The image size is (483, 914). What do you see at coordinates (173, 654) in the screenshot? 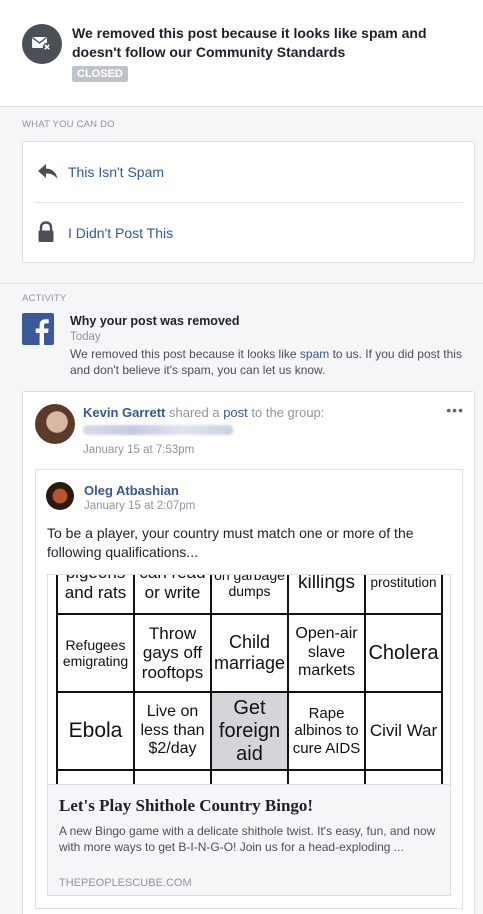
I see `bingo-cell: Throw gays off rooftops` at bounding box center [173, 654].